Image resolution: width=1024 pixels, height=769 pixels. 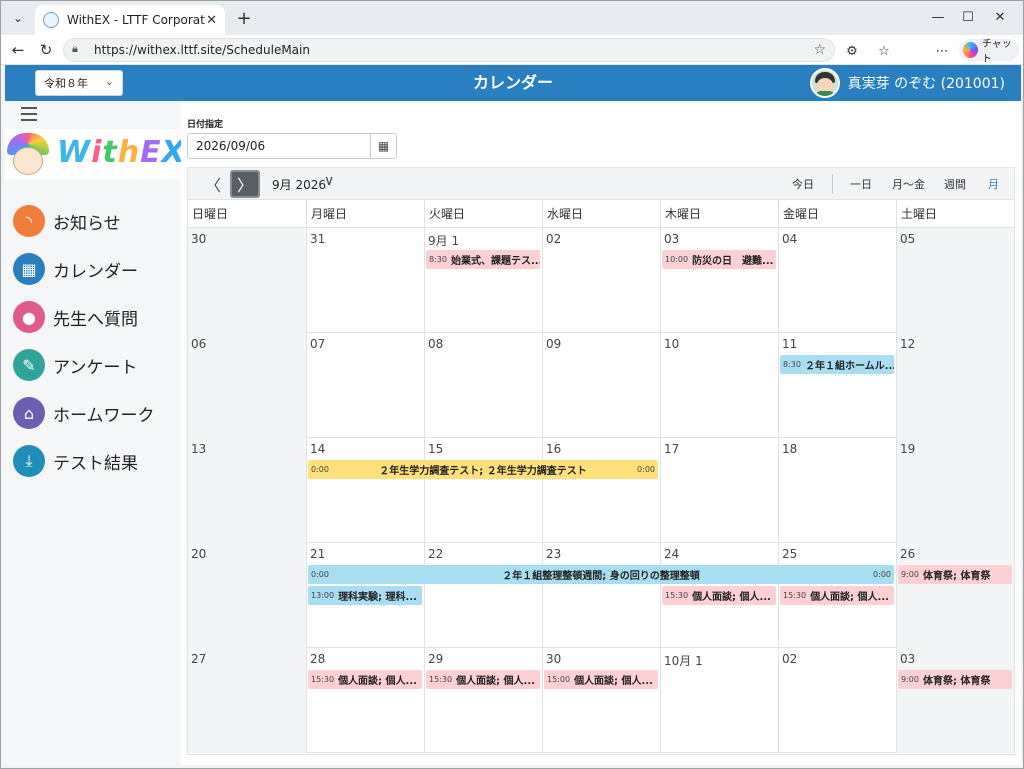 I want to click on maximize-icon: ☐, so click(x=968, y=17).